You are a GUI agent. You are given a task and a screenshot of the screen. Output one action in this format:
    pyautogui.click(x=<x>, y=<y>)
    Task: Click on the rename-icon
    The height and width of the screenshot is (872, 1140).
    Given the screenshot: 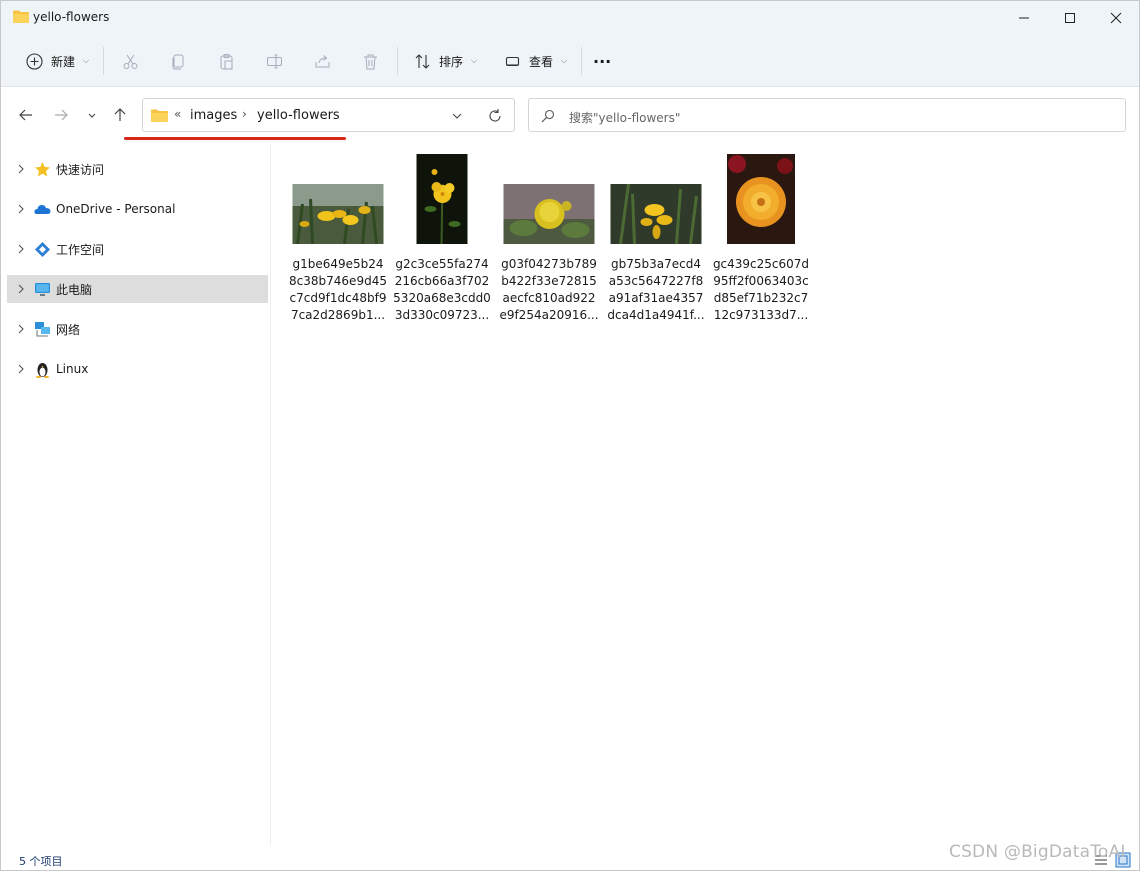 What is the action you would take?
    pyautogui.click(x=274, y=61)
    